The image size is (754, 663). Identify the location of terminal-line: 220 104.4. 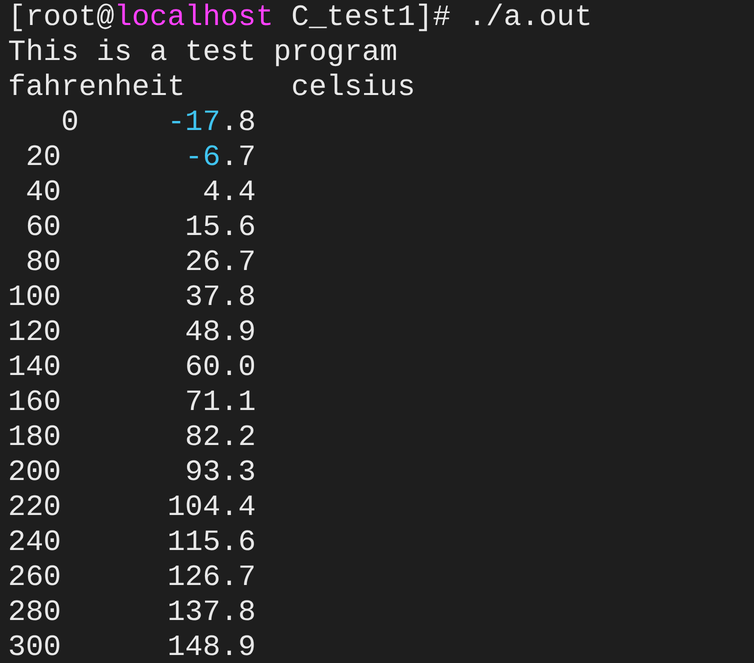
(132, 507).